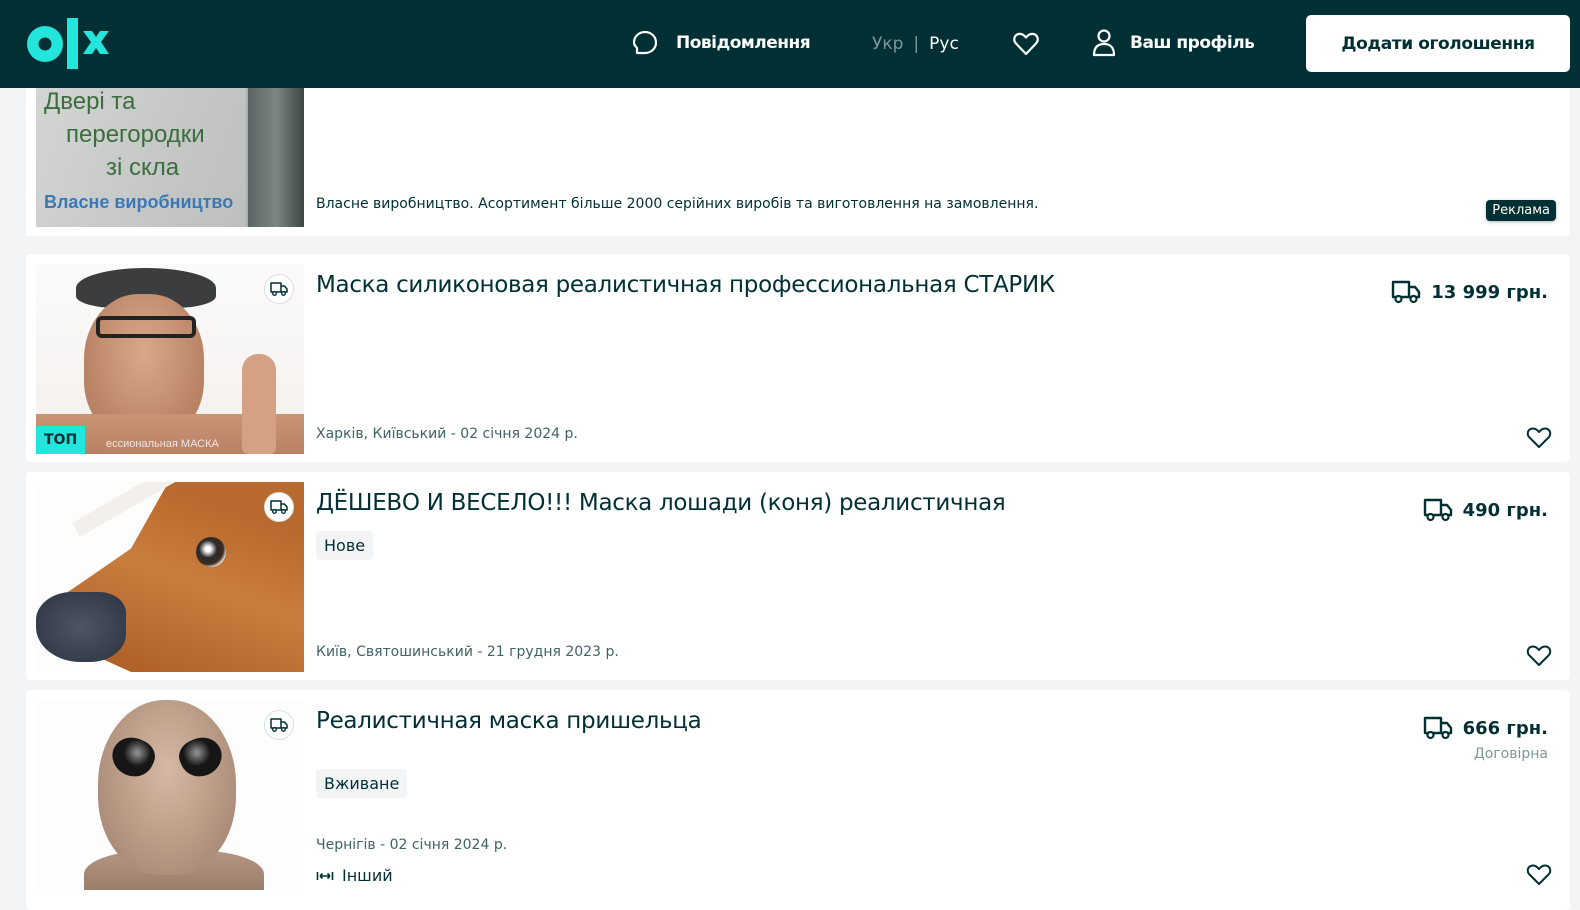  I want to click on ad-image-subtitle: Власне виробництво, so click(139, 202).